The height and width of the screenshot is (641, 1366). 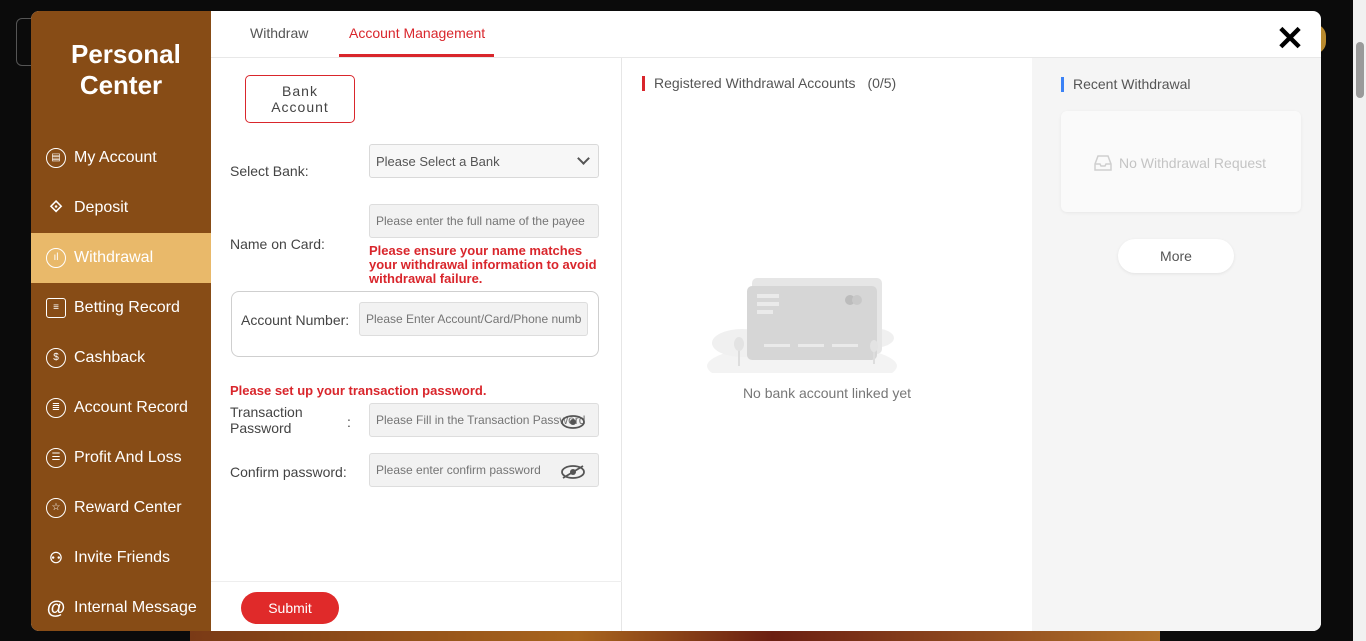 I want to click on sidebar-item-betting-record: ≡ Betting Record, so click(x=121, y=308).